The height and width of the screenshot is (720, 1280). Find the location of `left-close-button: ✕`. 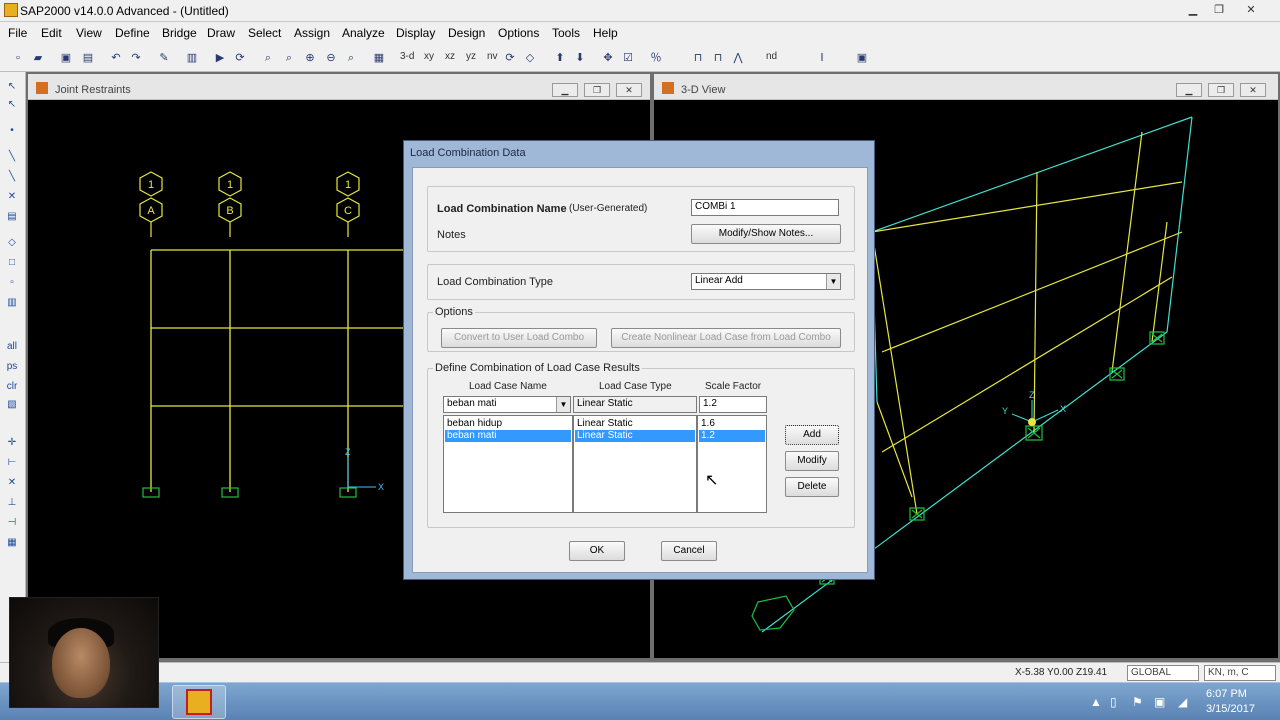

left-close-button: ✕ is located at coordinates (629, 90).